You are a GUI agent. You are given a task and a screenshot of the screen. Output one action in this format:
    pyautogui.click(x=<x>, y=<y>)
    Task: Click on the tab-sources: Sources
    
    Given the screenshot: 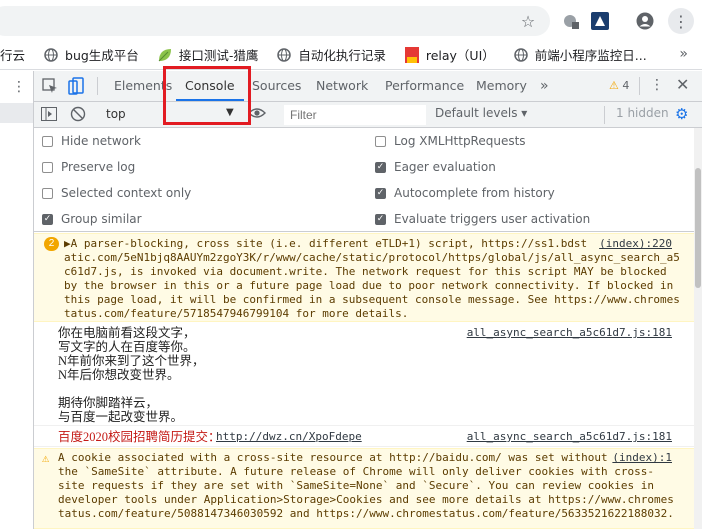 What is the action you would take?
    pyautogui.click(x=276, y=86)
    